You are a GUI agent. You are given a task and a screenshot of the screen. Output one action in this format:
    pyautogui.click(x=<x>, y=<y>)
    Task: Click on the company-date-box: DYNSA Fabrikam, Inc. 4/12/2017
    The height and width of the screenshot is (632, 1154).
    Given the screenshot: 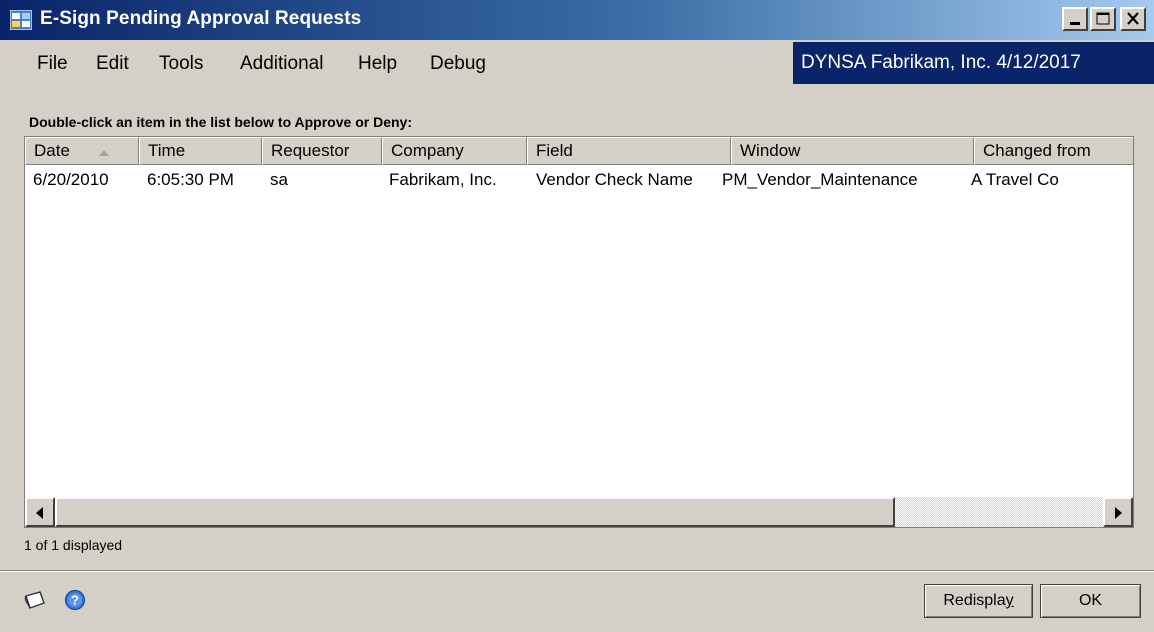 What is the action you would take?
    pyautogui.click(x=973, y=63)
    